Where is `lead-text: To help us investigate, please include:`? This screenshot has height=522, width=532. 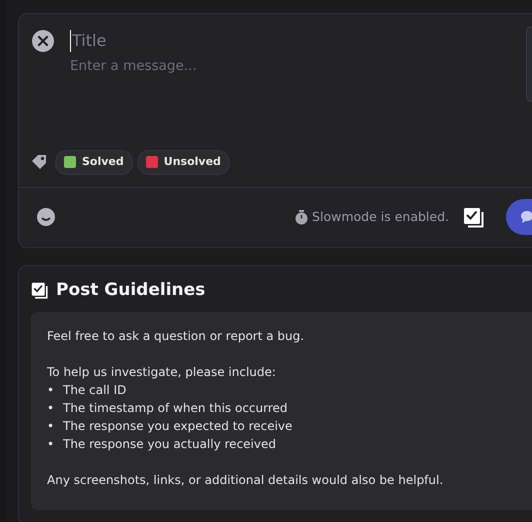
lead-text: To help us investigate, please include: is located at coordinates (161, 372).